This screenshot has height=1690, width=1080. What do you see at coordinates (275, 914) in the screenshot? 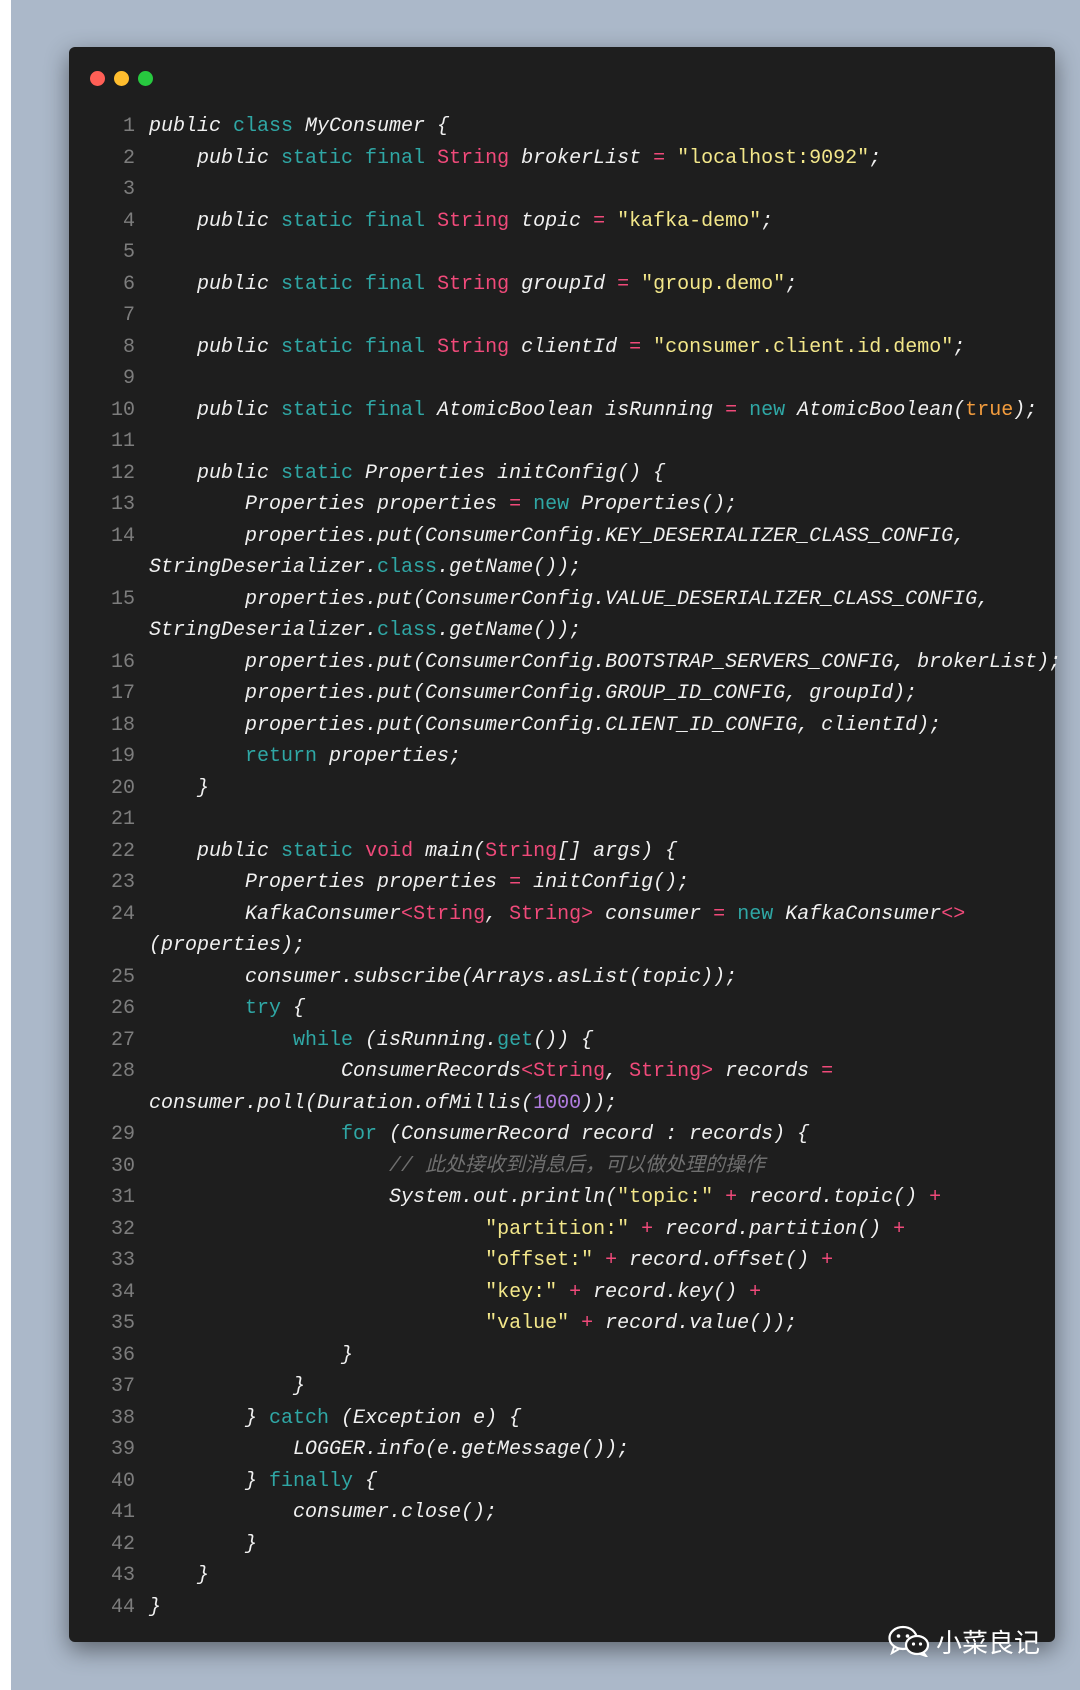
I see `code-token: KafkaConsumer` at bounding box center [275, 914].